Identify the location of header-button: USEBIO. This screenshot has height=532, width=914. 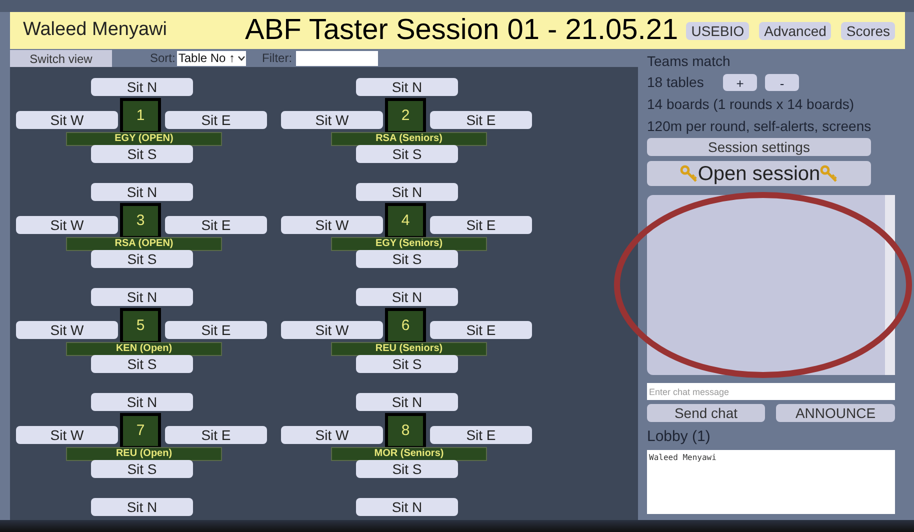
(718, 31).